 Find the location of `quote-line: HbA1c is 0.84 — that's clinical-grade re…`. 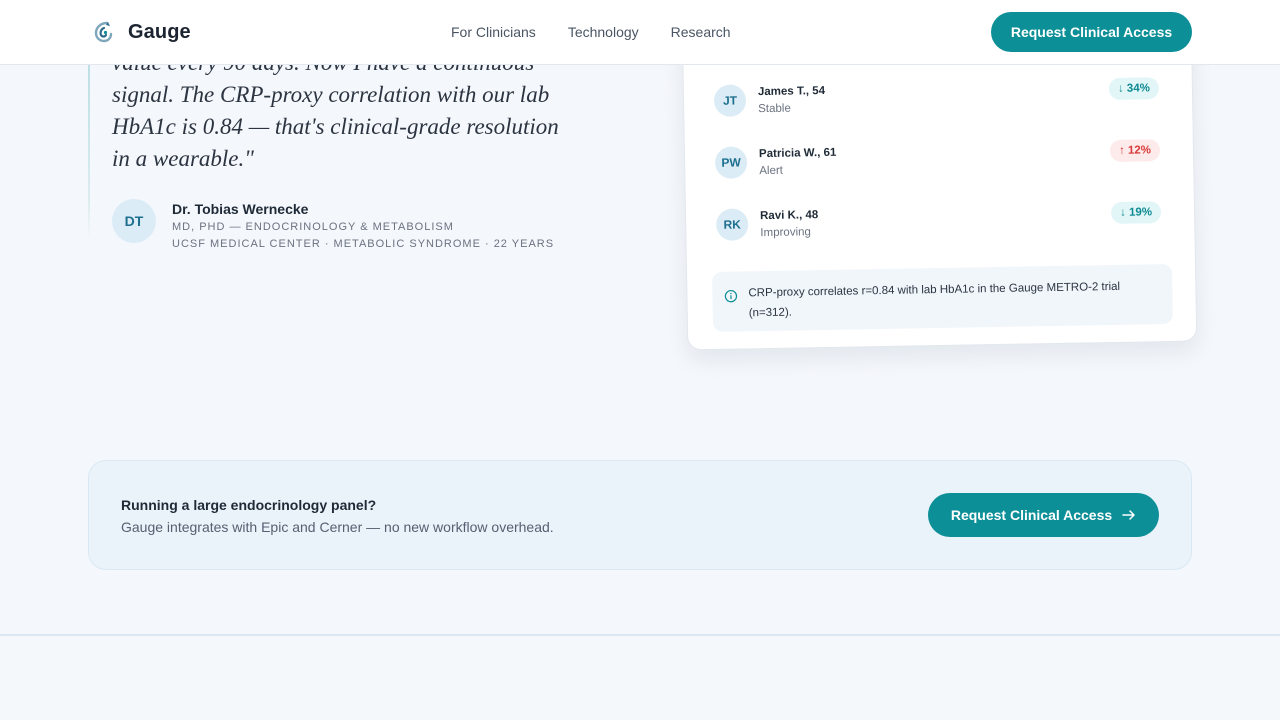

quote-line: HbA1c is 0.84 — that's clinical-grade re… is located at coordinates (335, 126).